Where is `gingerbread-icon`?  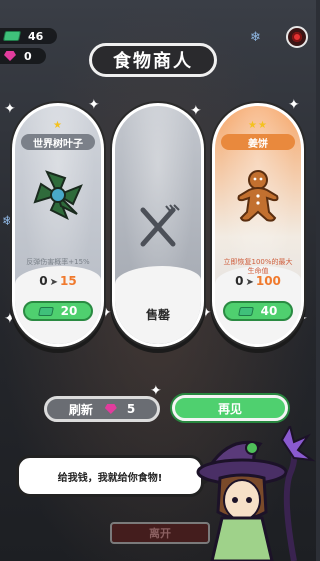
gingerbread-icon is located at coordinates (258, 196).